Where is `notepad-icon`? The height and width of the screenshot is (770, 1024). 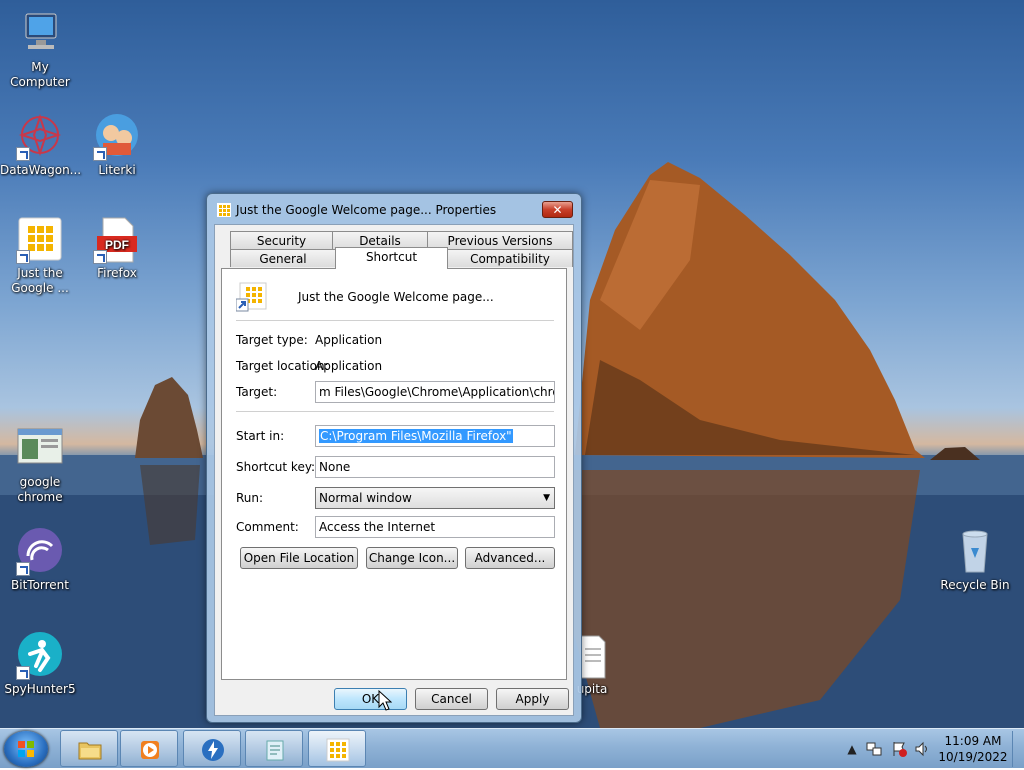
notepad-icon is located at coordinates (275, 750).